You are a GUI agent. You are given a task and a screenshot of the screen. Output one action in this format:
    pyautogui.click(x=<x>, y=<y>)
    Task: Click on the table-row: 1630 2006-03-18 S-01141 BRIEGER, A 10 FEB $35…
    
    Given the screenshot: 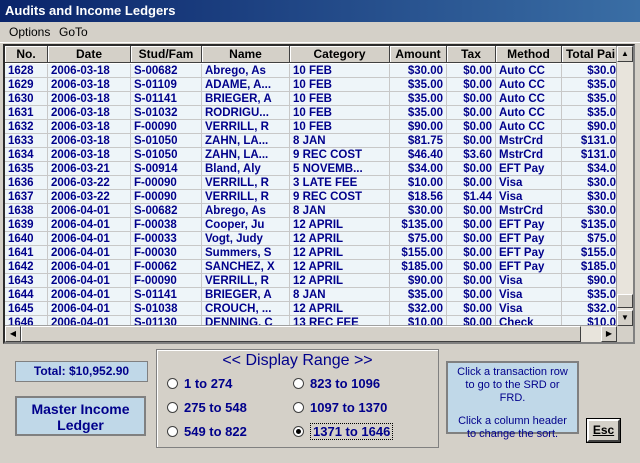 What is the action you would take?
    pyautogui.click(x=311, y=99)
    